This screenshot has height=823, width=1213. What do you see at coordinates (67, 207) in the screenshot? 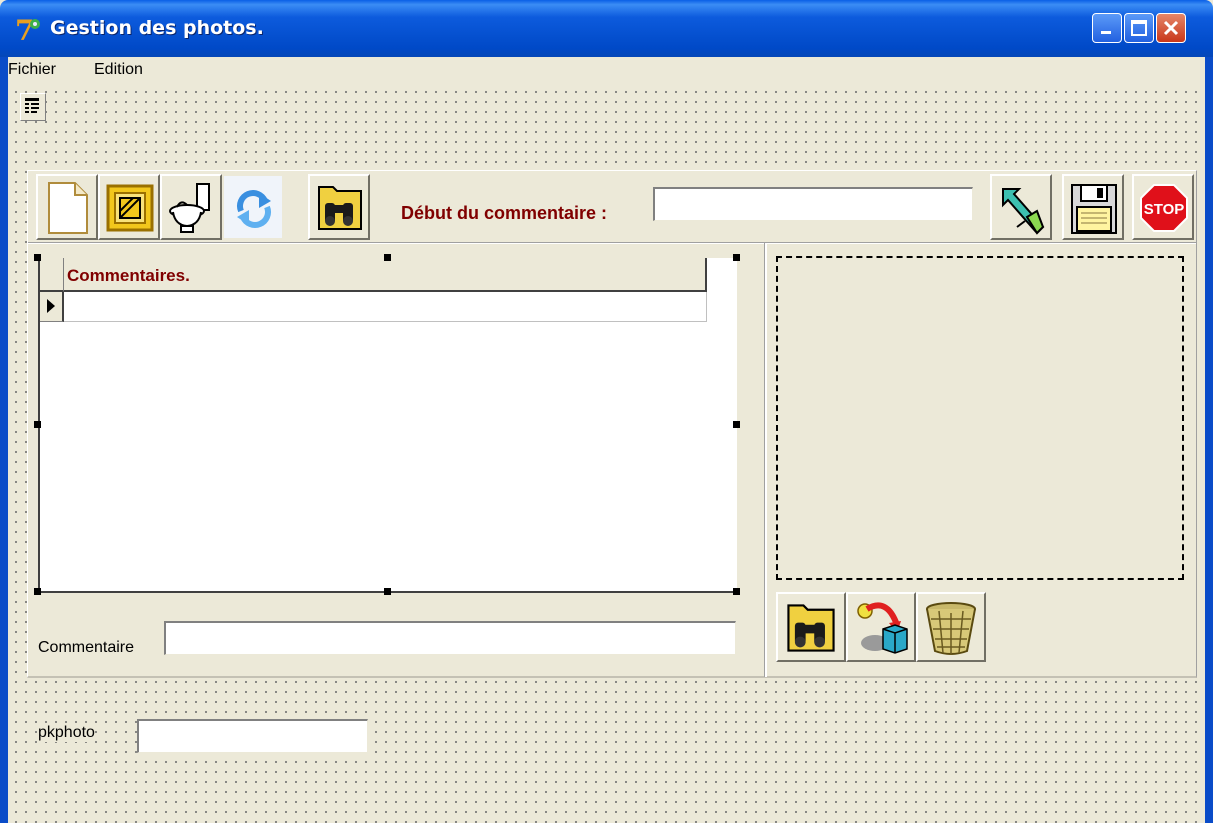
I see `new-button` at bounding box center [67, 207].